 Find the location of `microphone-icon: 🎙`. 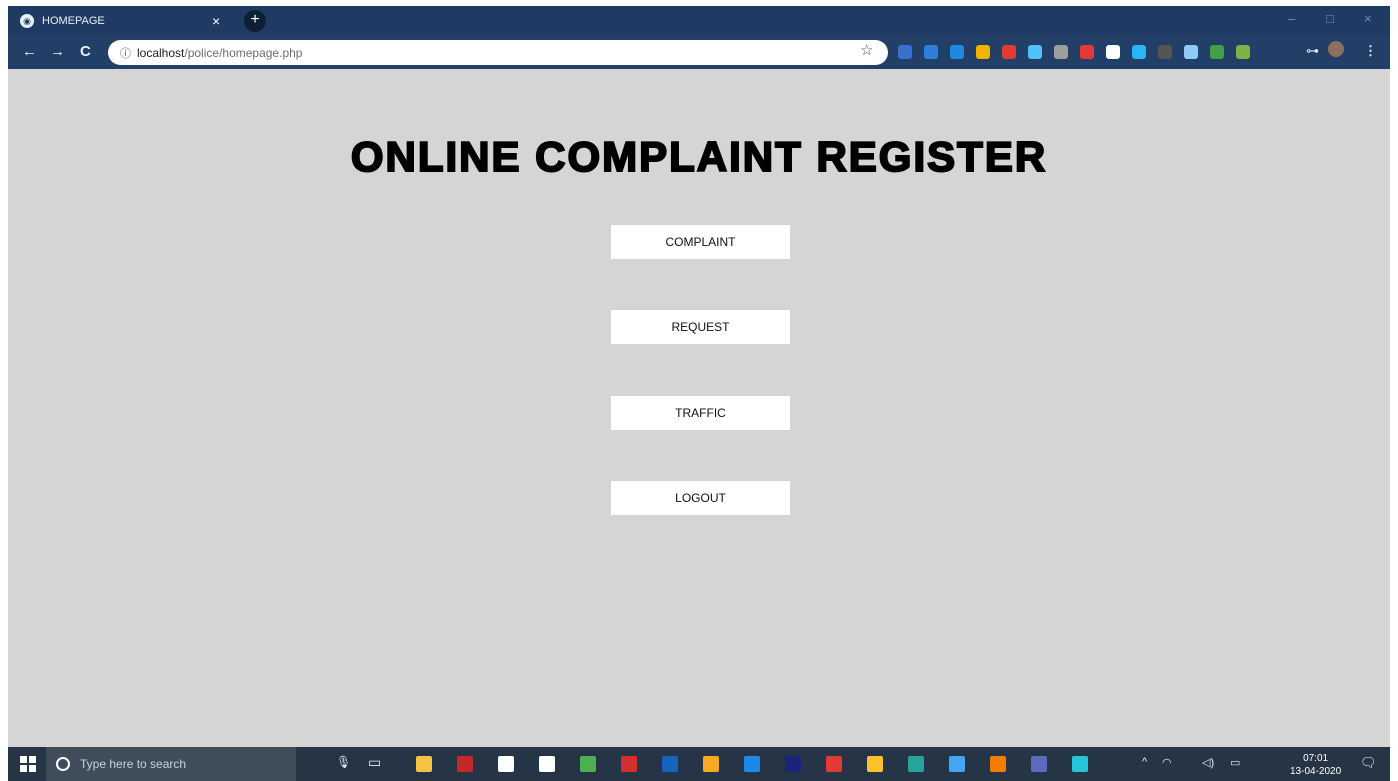

microphone-icon: 🎙 is located at coordinates (343, 762).